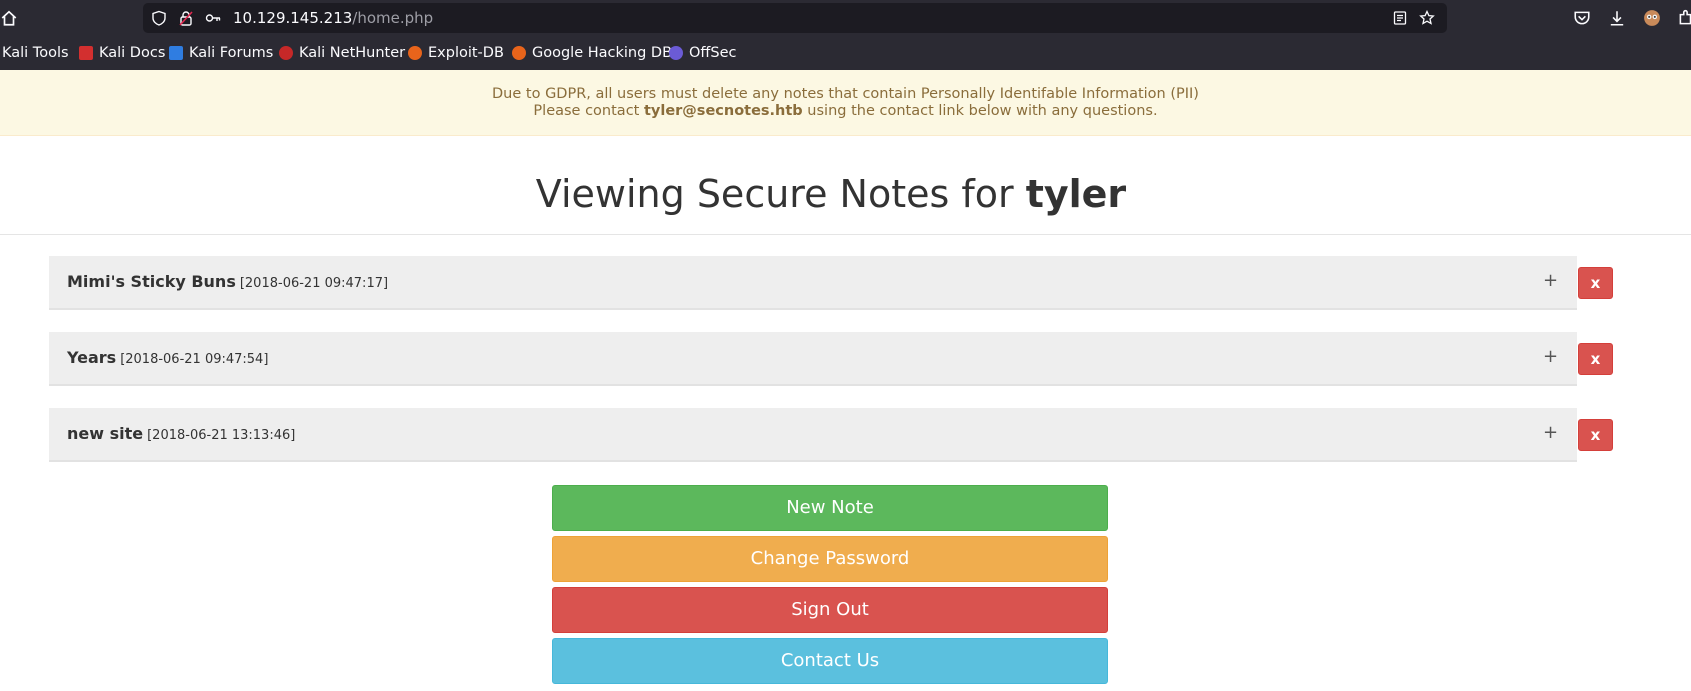 Image resolution: width=1691 pixels, height=691 pixels. Describe the element at coordinates (813, 359) in the screenshot. I see `note-row: Years [2018-06-21 09:47:54] +` at that location.